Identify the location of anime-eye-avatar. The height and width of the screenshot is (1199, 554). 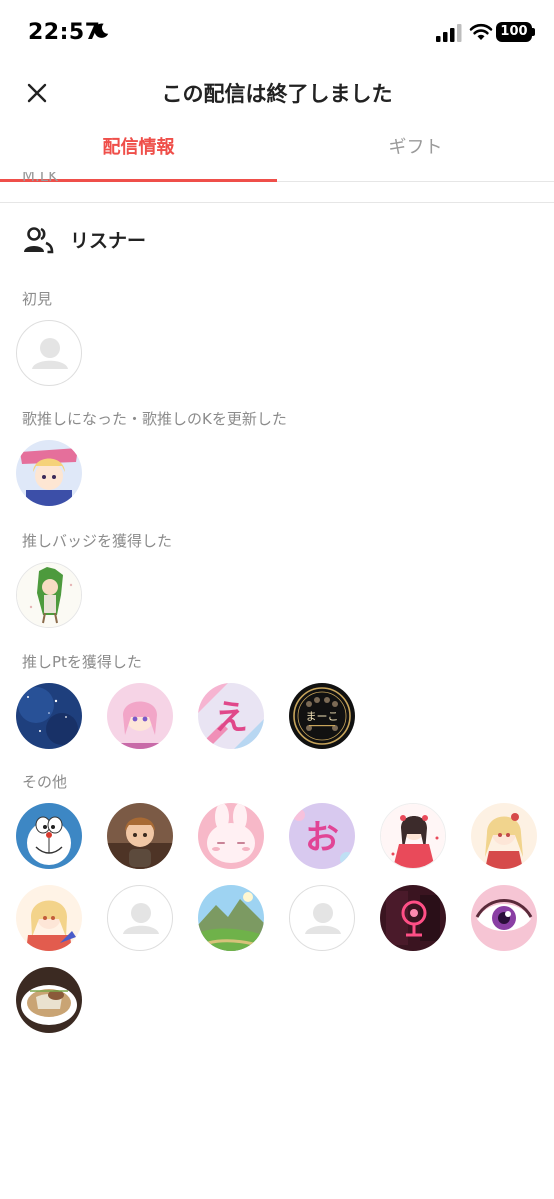
(504, 918).